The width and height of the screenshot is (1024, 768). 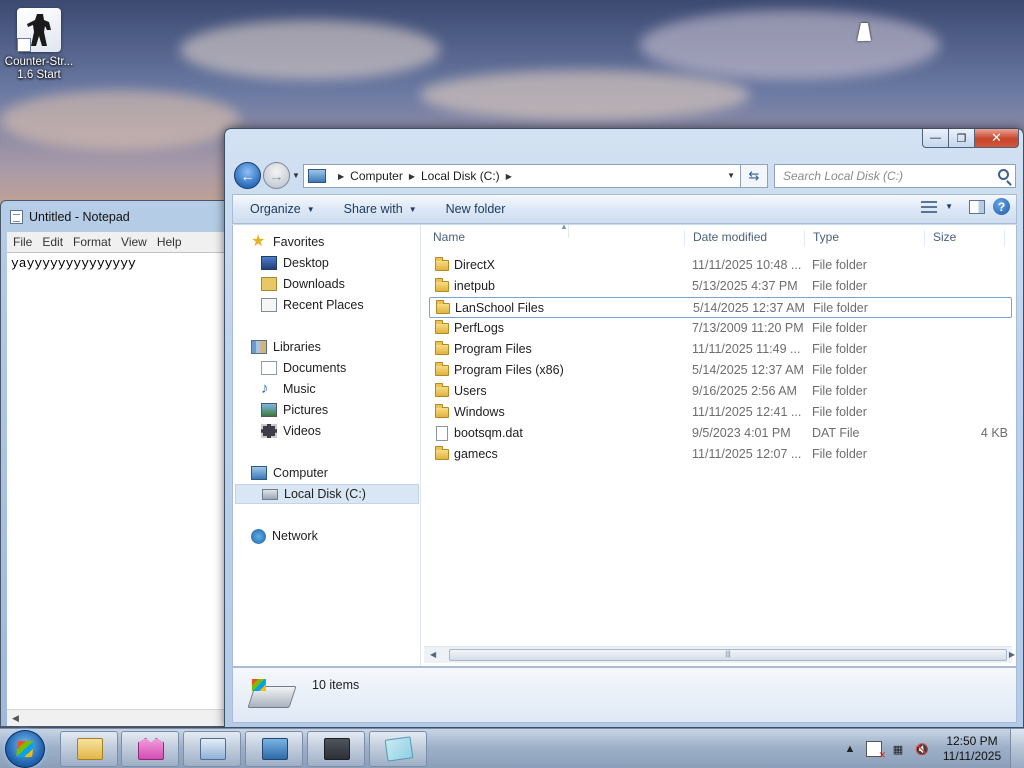 I want to click on sort-ascending-icon: ▲, so click(x=560, y=231).